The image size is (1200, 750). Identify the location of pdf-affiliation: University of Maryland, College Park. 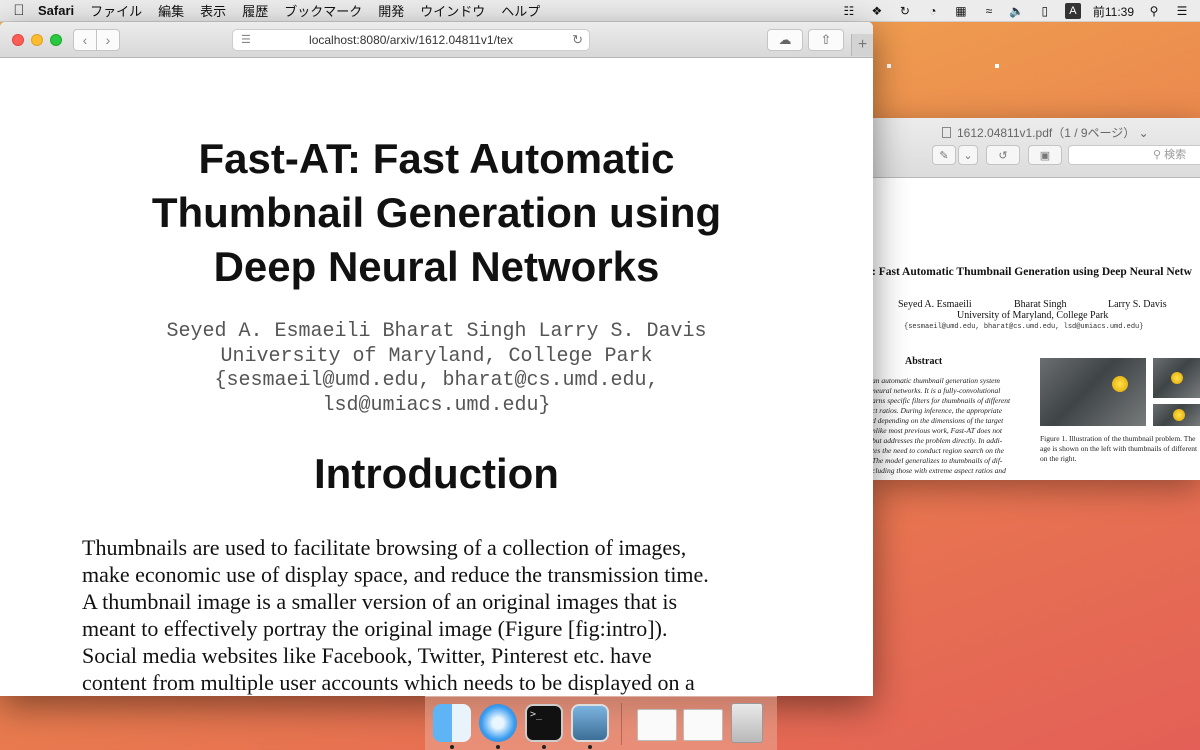
(1033, 315).